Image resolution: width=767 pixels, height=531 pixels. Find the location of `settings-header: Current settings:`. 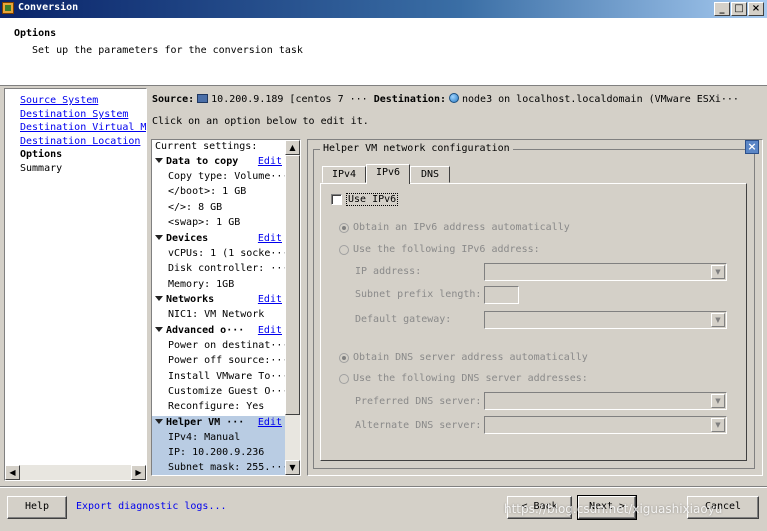

settings-header: Current settings: is located at coordinates (206, 146).